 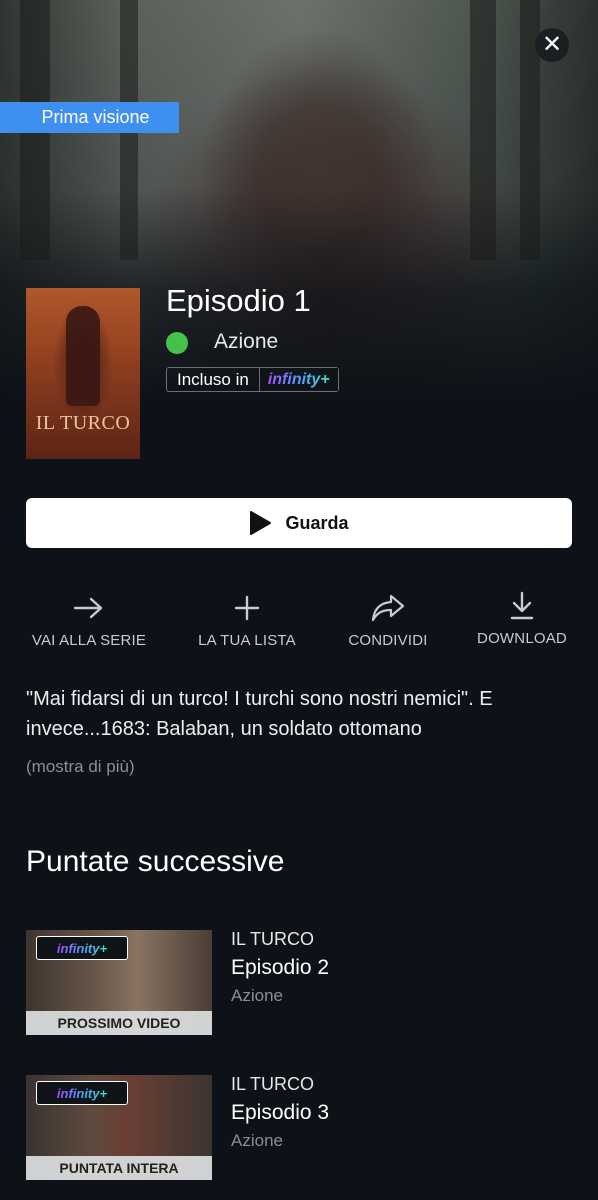 I want to click on share-icon, so click(x=388, y=608).